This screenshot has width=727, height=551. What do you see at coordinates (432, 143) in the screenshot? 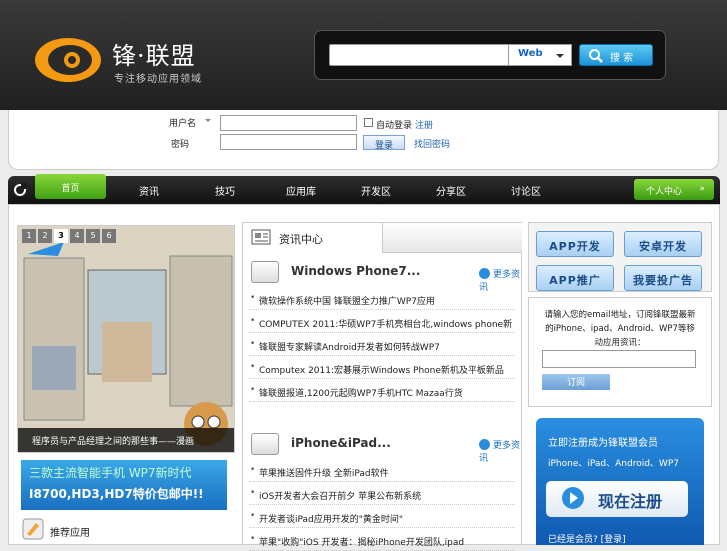
I see `forgot-password-link: 找回密码` at bounding box center [432, 143].